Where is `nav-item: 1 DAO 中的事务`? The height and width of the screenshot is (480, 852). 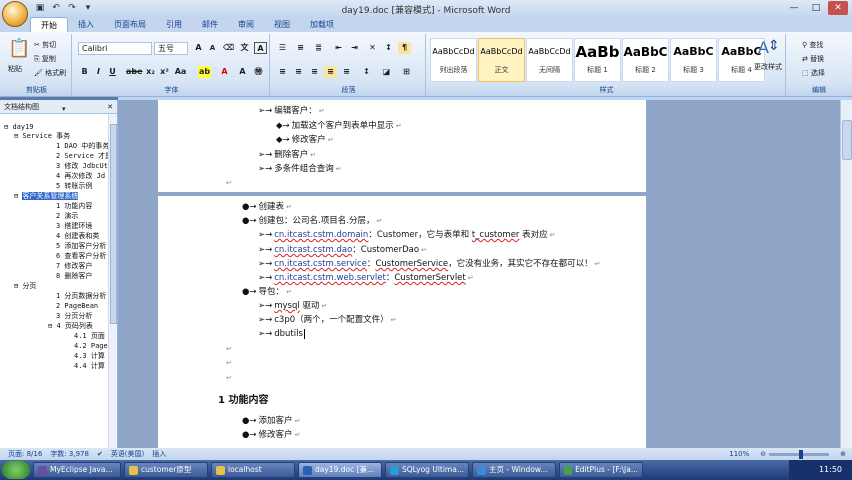
nav-item: 1 DAO 中的事务 is located at coordinates (82, 146).